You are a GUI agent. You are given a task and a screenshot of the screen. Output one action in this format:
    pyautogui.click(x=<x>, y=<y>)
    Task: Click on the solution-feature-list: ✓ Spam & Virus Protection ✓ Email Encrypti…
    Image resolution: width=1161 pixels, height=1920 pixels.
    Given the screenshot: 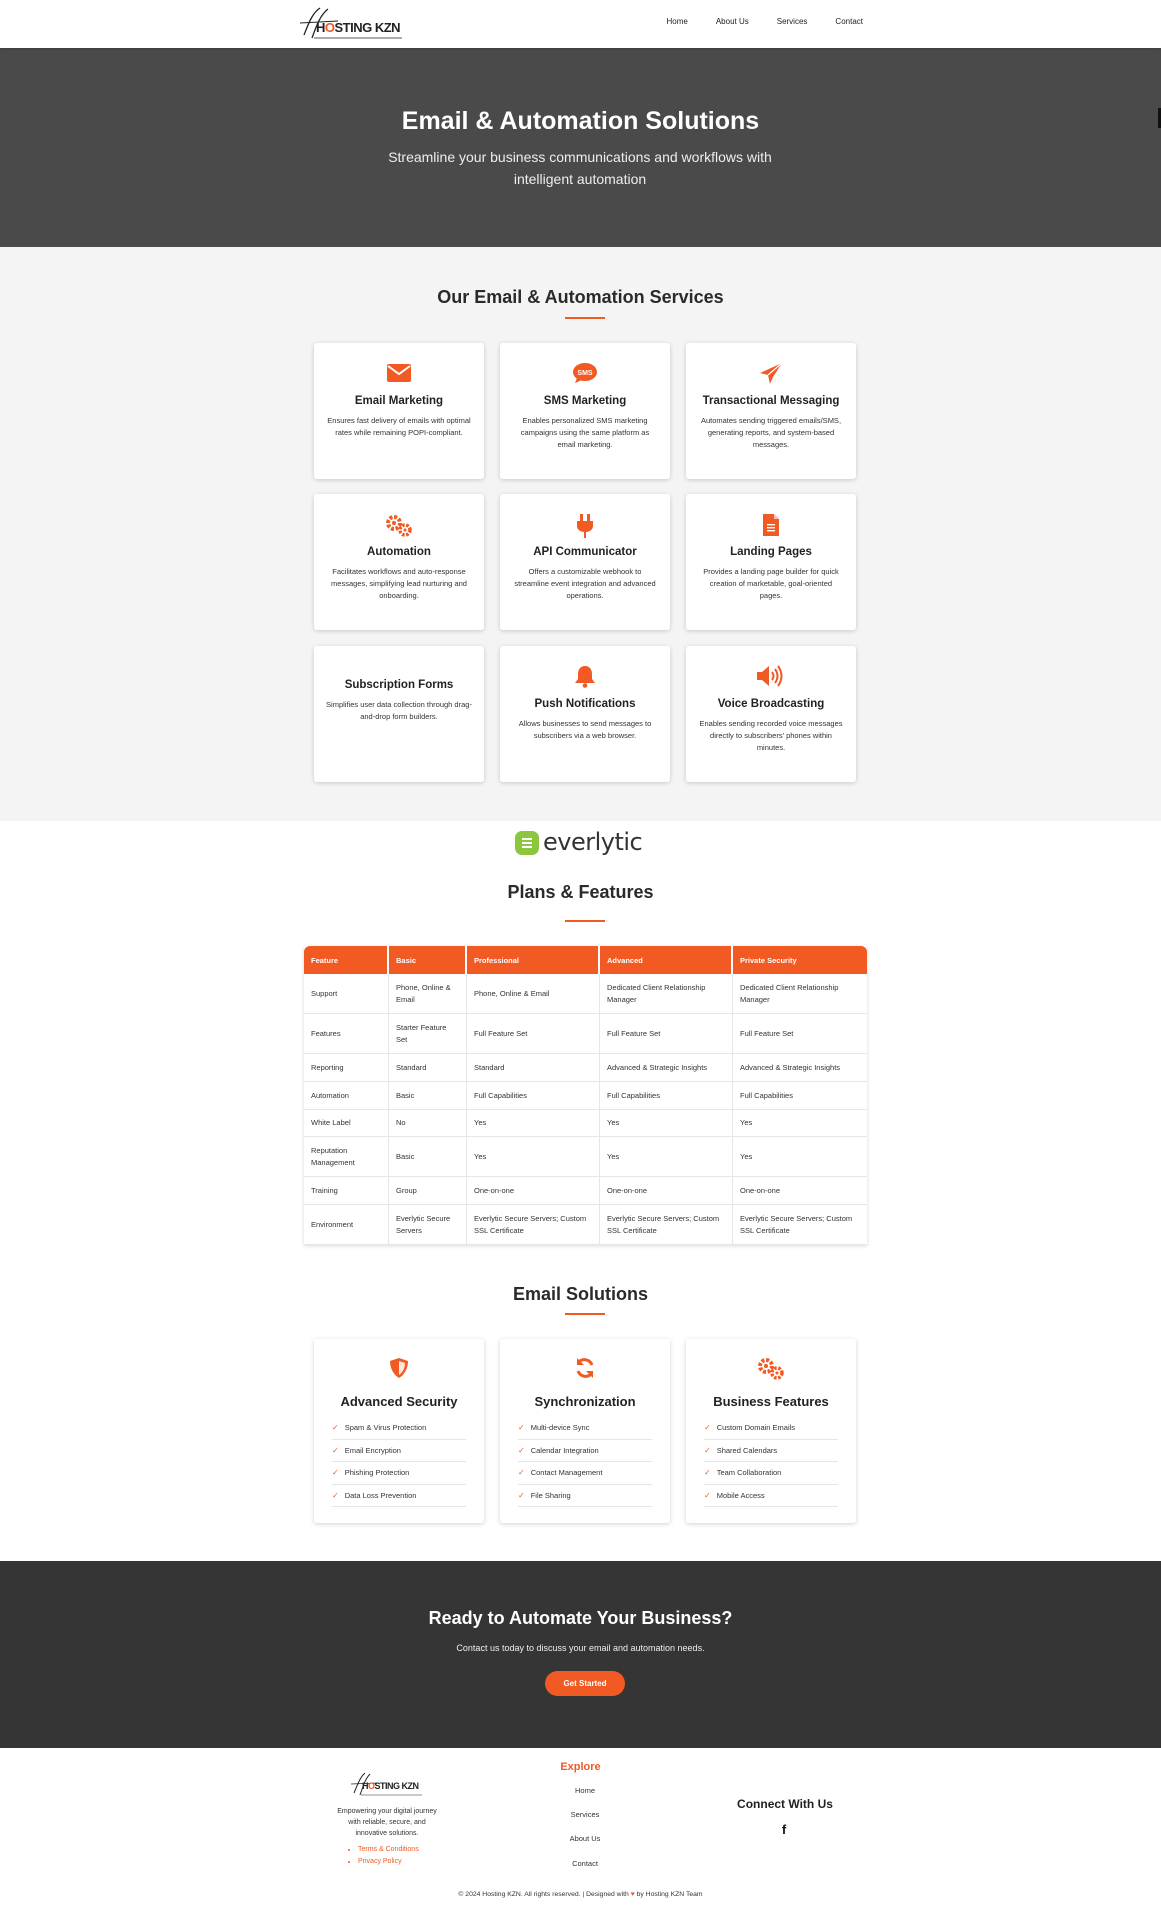 What is the action you would take?
    pyautogui.click(x=399, y=1462)
    